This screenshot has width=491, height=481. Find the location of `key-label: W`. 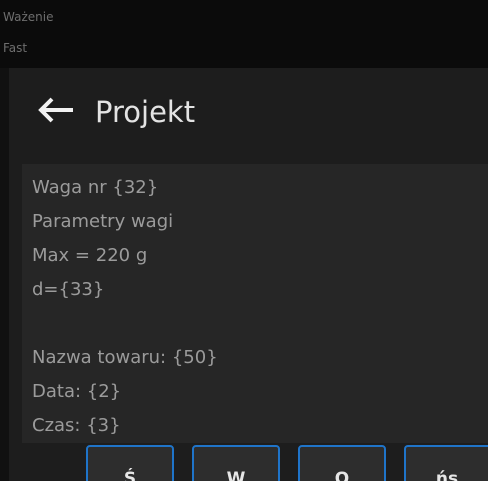

key-label: W is located at coordinates (236, 475).